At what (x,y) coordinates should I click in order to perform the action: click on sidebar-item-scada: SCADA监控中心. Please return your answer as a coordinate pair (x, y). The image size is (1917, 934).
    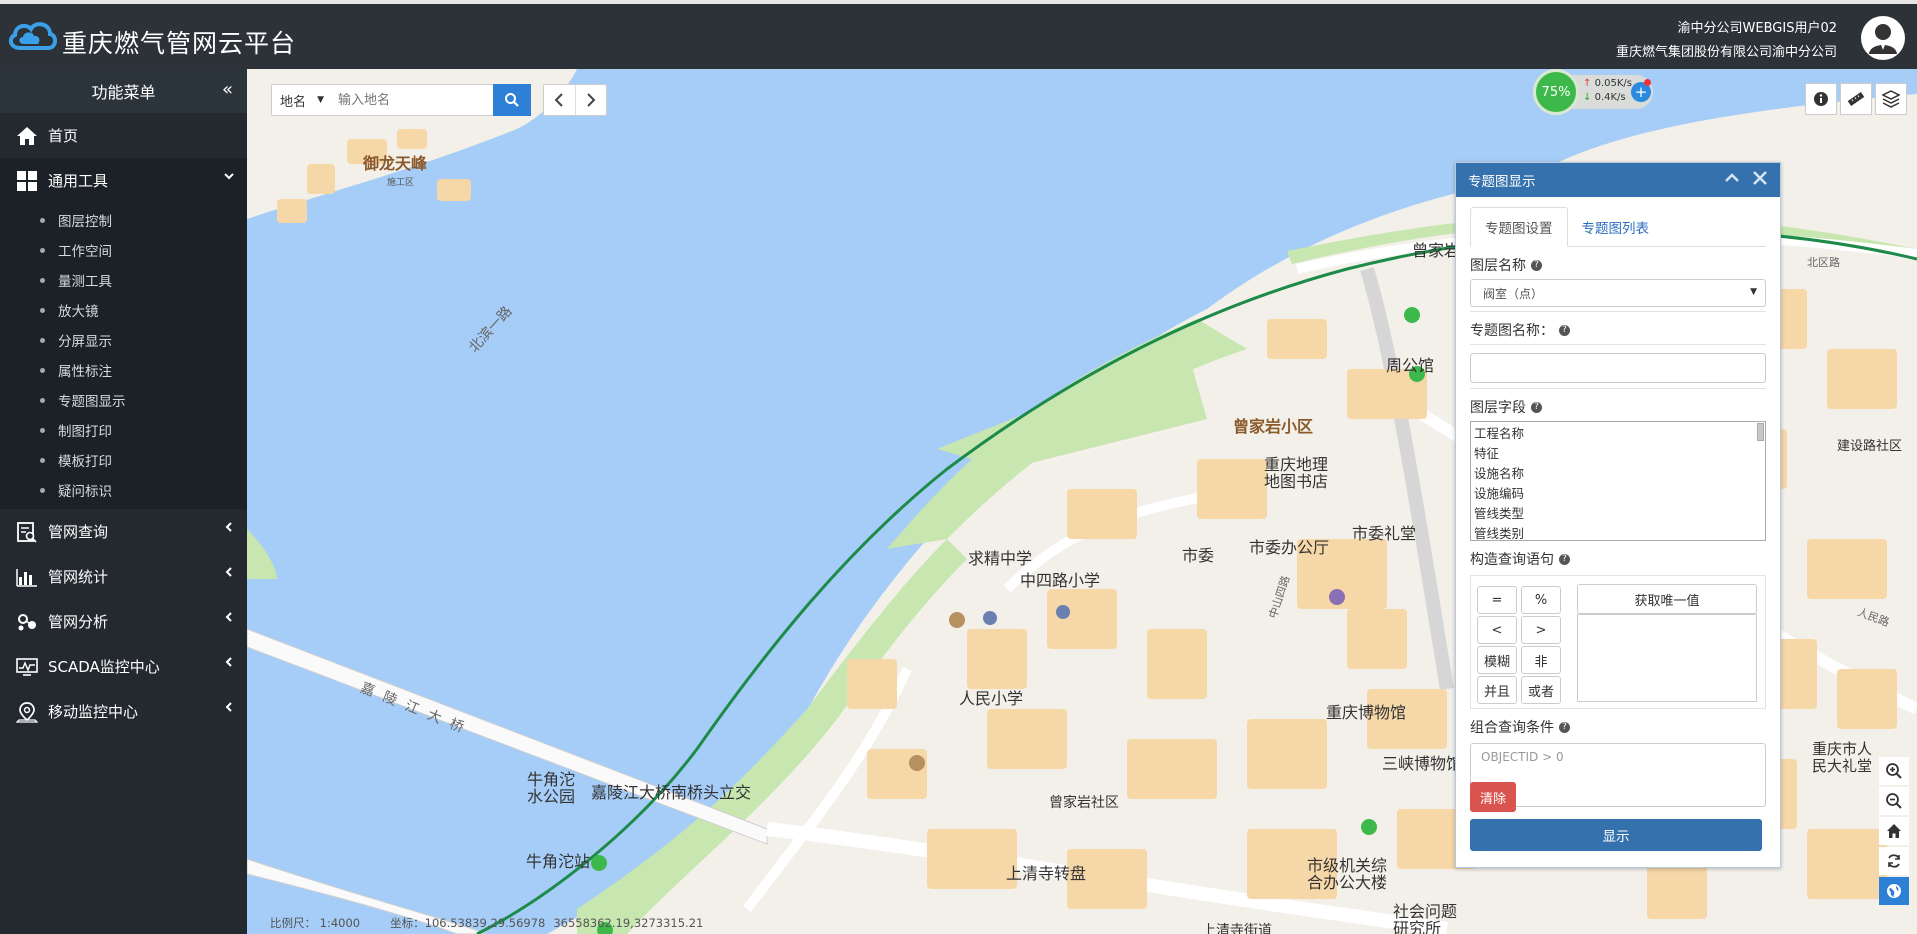
    Looking at the image, I should click on (123, 666).